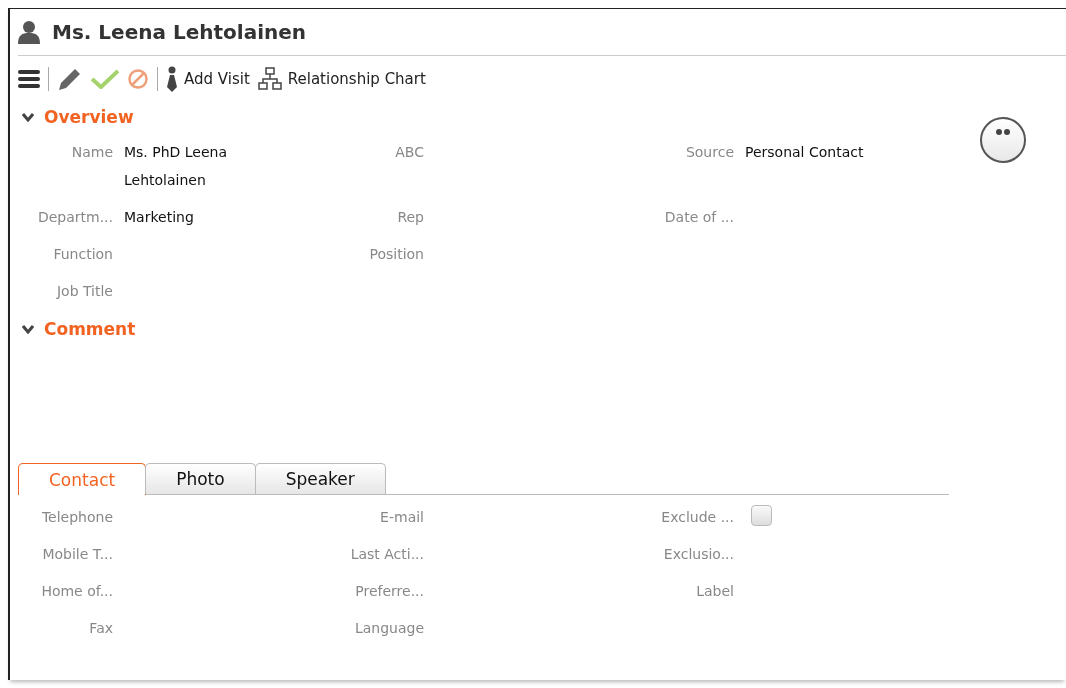 The height and width of the screenshot is (688, 1066). I want to click on pencil-icon, so click(70, 79).